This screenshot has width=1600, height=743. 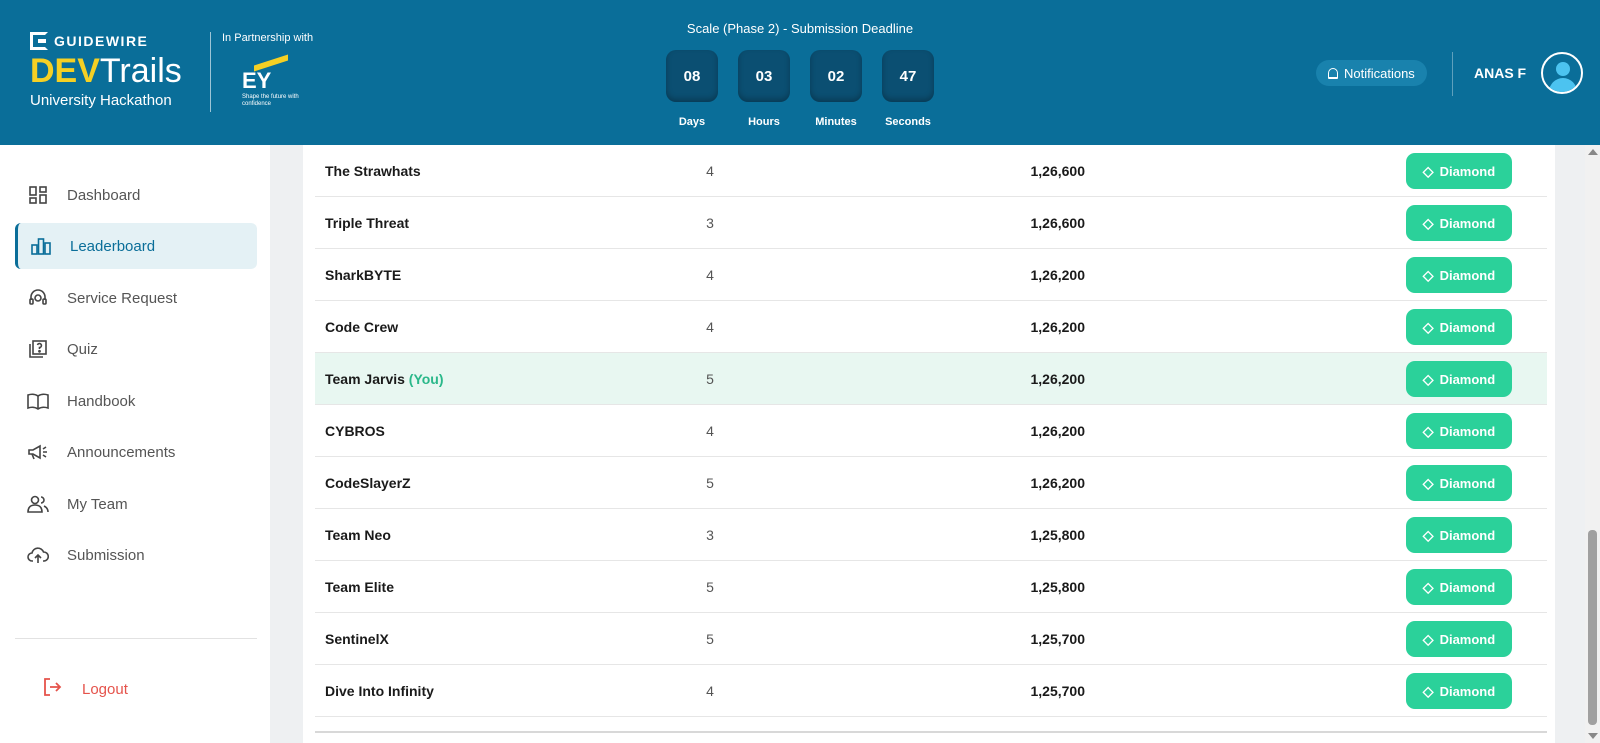 What do you see at coordinates (1500, 73) in the screenshot?
I see `username: ANAS F` at bounding box center [1500, 73].